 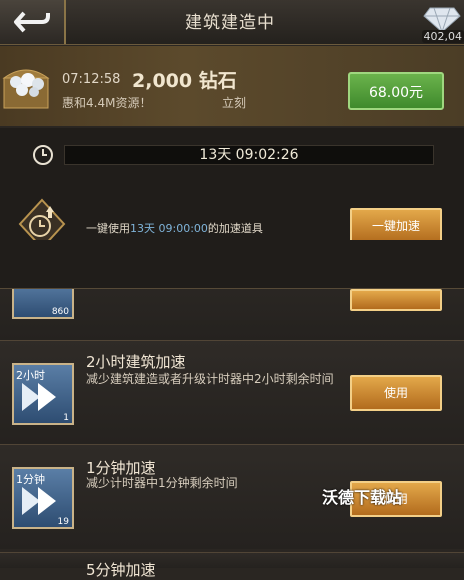 What do you see at coordinates (63, 522) in the screenshot?
I see `item-count: 19` at bounding box center [63, 522].